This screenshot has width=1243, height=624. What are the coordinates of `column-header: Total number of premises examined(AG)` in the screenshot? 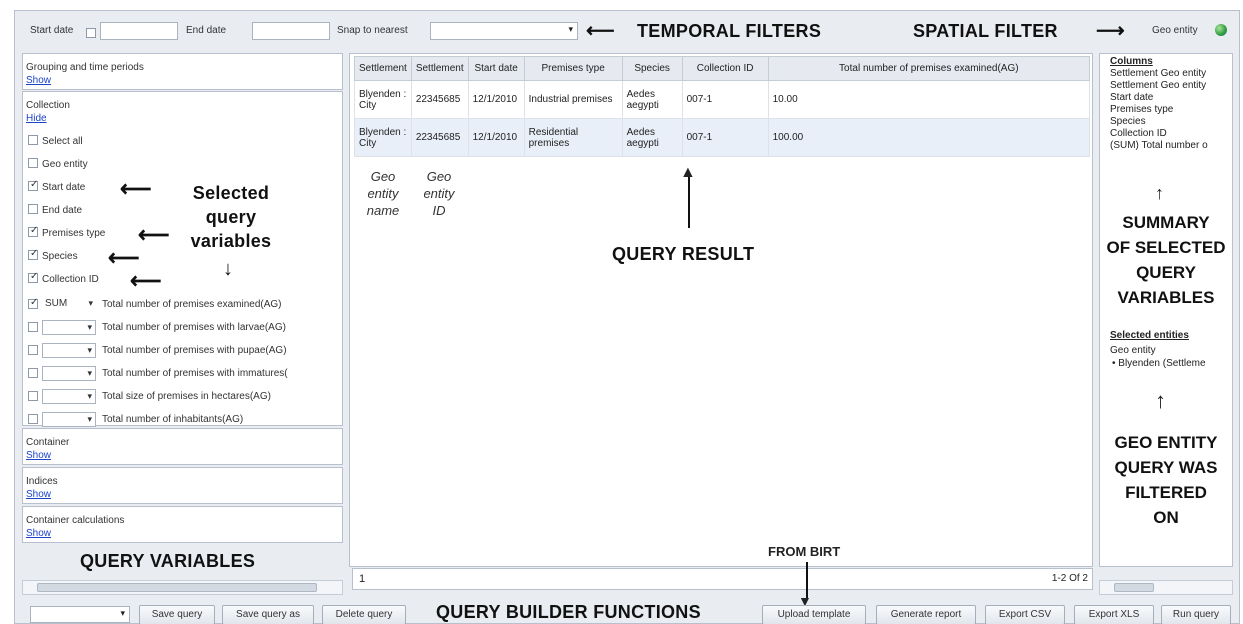 It's located at (929, 68).